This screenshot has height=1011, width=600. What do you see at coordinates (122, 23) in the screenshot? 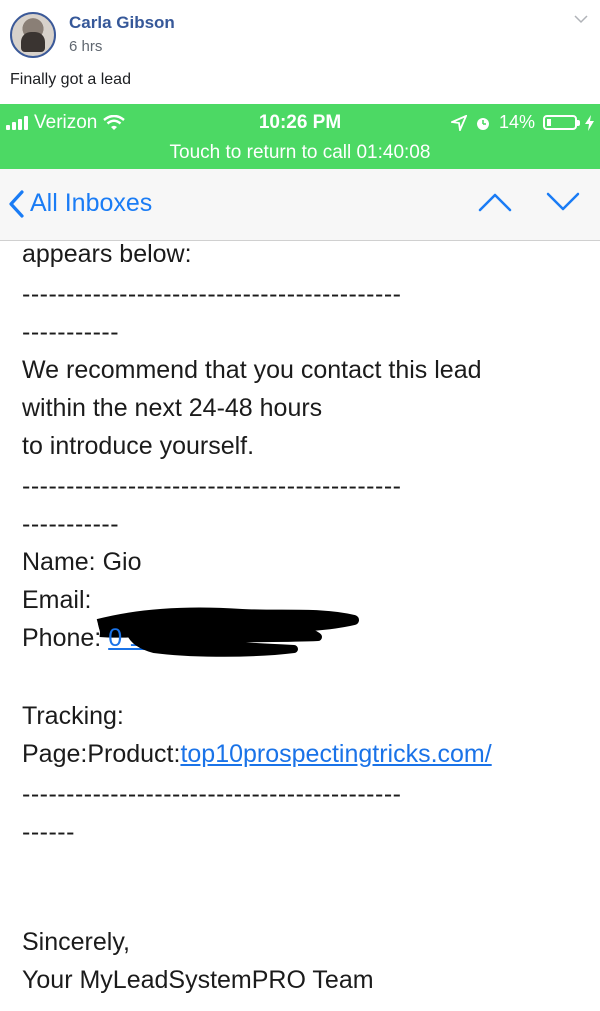
I see `post-author: Carla Gibson` at bounding box center [122, 23].